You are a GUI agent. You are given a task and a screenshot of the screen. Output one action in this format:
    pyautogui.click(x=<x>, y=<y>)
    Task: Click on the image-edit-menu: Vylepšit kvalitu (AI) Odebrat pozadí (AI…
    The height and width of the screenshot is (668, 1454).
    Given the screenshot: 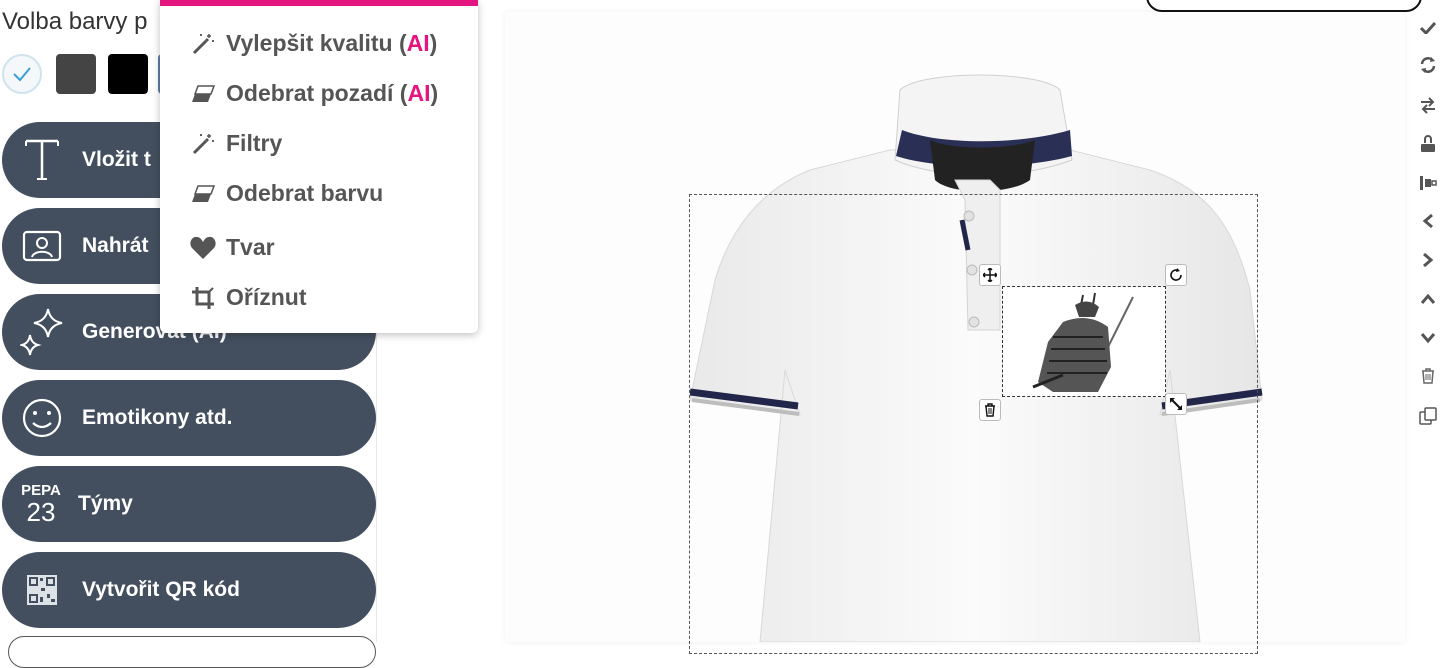 What is the action you would take?
    pyautogui.click(x=319, y=166)
    